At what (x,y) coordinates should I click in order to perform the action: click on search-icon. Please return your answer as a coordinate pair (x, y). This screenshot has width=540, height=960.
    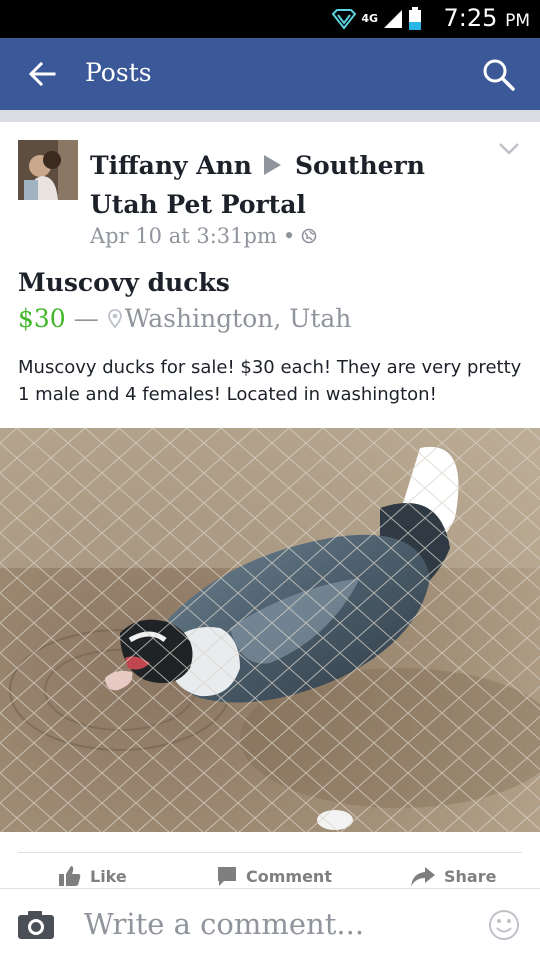
    Looking at the image, I should click on (499, 75).